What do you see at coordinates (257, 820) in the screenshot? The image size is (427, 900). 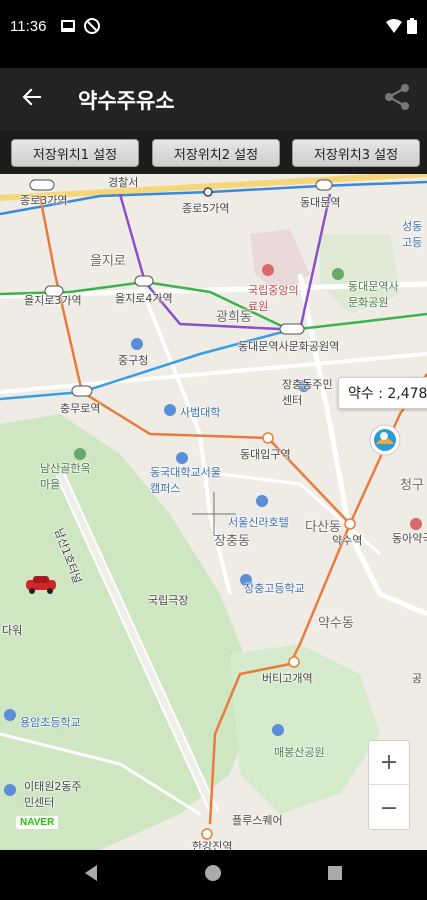 I see `map-label: 플루스퀘어` at bounding box center [257, 820].